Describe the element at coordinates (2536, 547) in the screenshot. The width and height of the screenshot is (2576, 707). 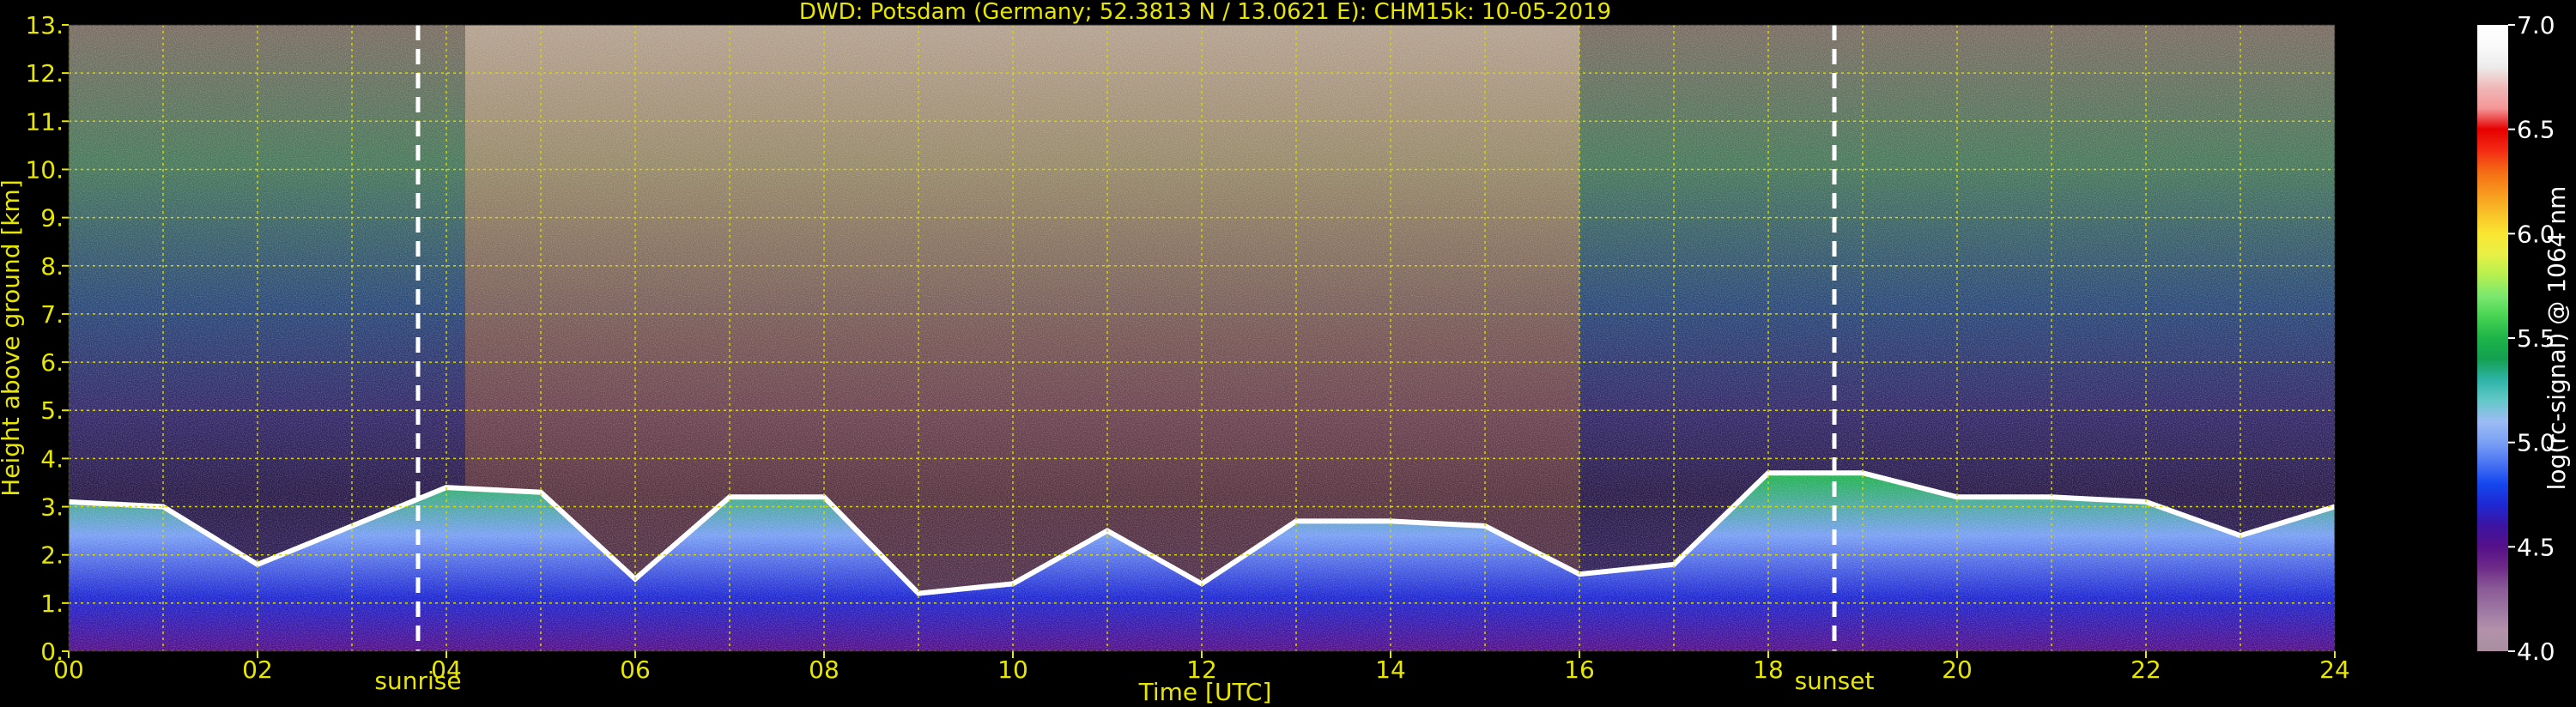
I see `colorbar-tick-label: 4.5` at that location.